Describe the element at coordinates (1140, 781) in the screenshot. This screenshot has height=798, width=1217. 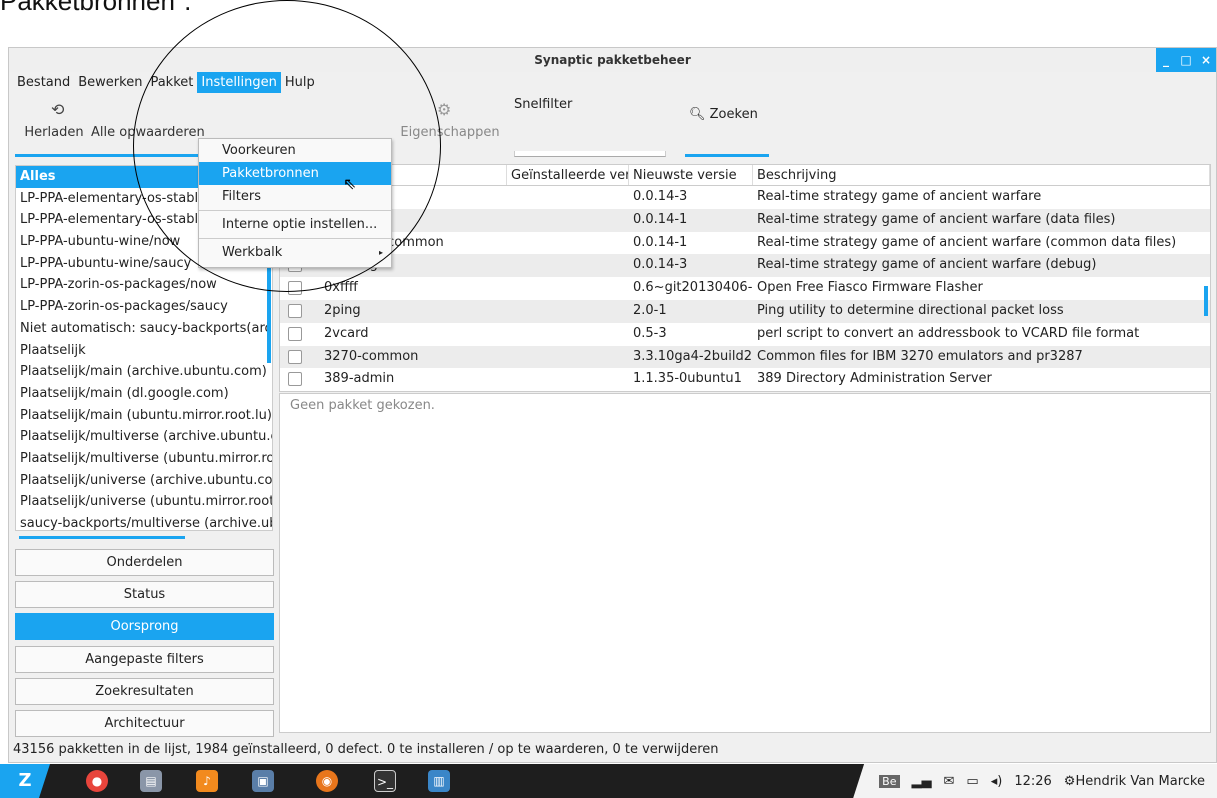
I see `user-name: Hendrik Van Marcke` at that location.